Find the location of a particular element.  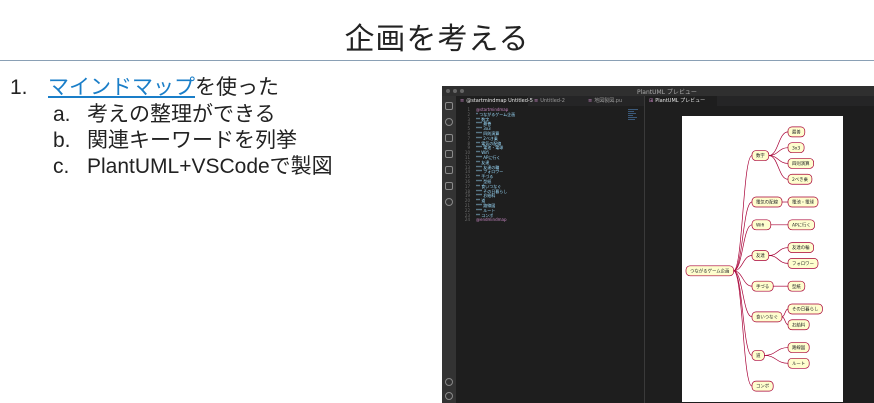

activity-bar is located at coordinates (449, 249).